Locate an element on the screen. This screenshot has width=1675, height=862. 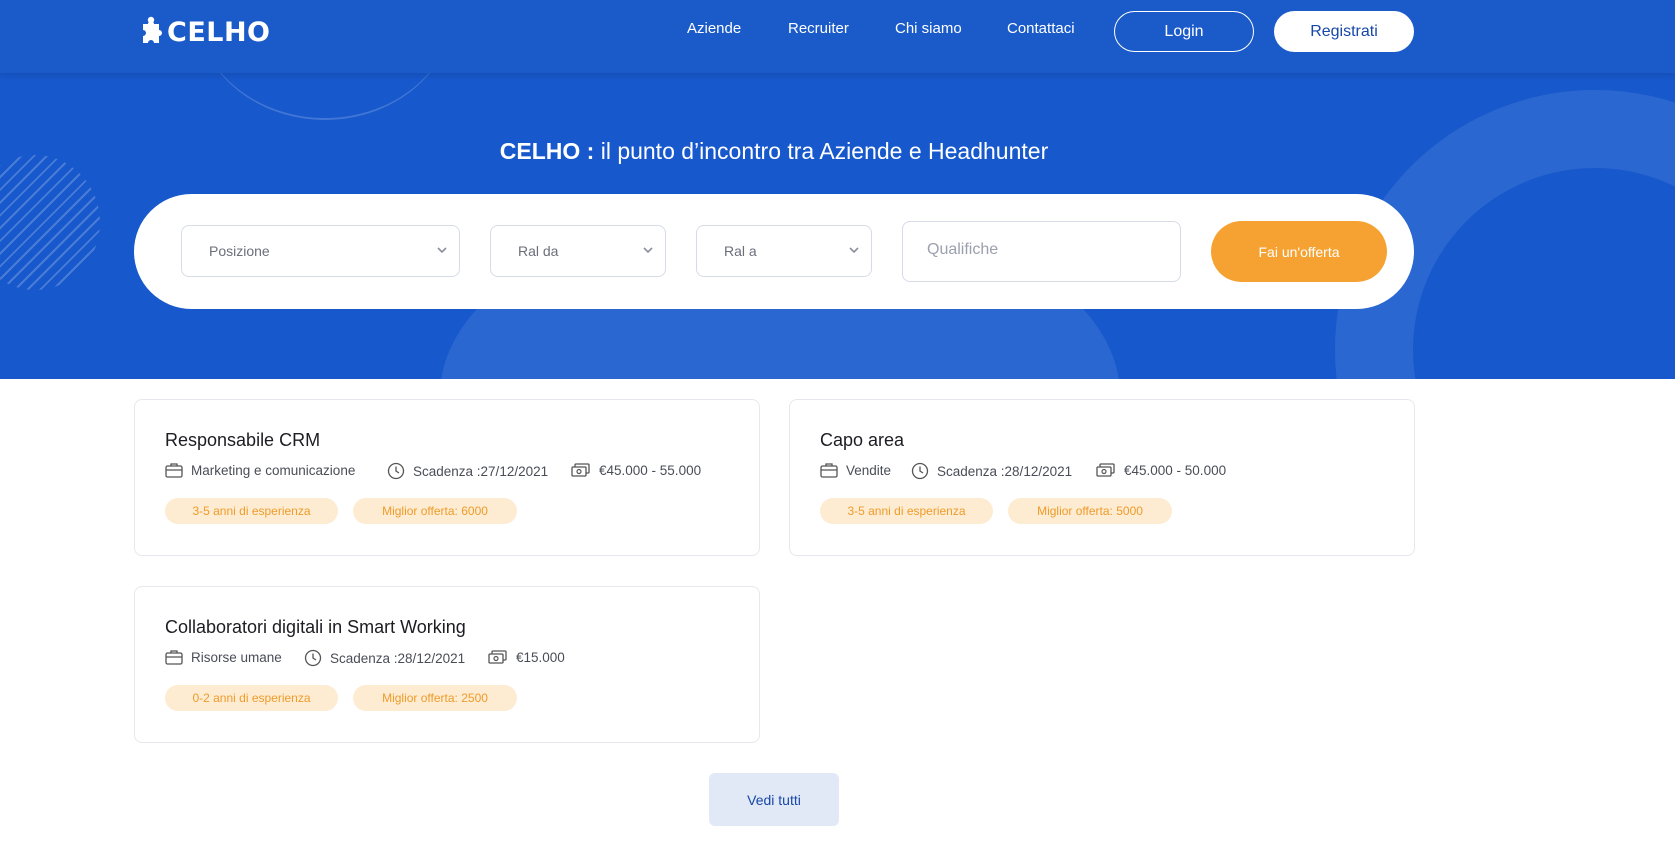
job-salary-label: €45.000 - 55.000 is located at coordinates (650, 470).